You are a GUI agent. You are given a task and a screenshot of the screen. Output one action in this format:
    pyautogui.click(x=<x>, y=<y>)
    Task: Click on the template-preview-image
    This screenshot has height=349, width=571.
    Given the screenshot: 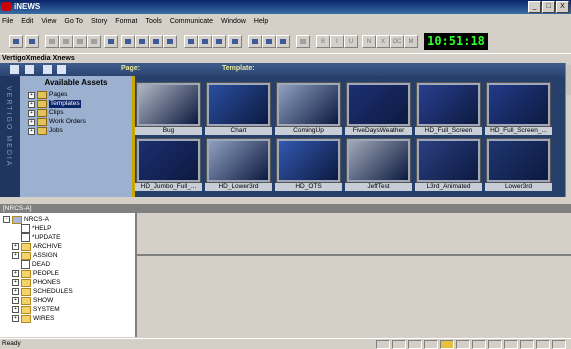 What is the action you would take?
    pyautogui.click(x=238, y=104)
    